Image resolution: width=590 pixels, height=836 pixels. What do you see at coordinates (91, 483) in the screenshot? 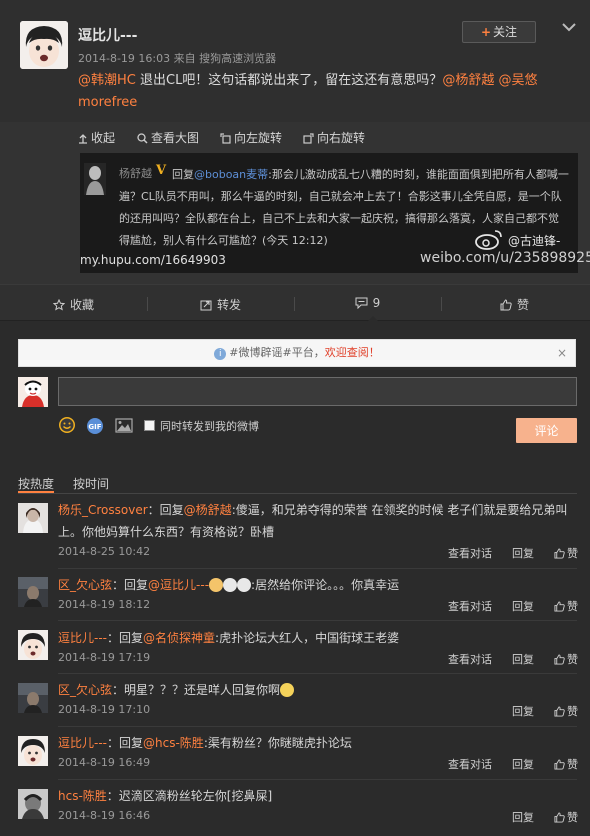
I see `tab-sort-time: 按时间` at bounding box center [91, 483].